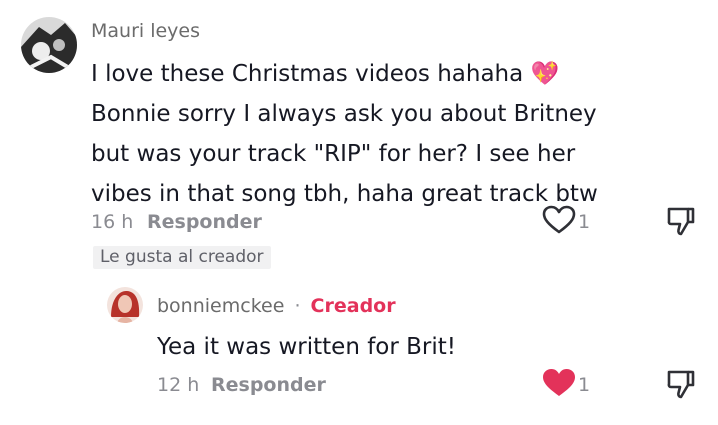  What do you see at coordinates (125, 305) in the screenshot?
I see `creator-avatar` at bounding box center [125, 305].